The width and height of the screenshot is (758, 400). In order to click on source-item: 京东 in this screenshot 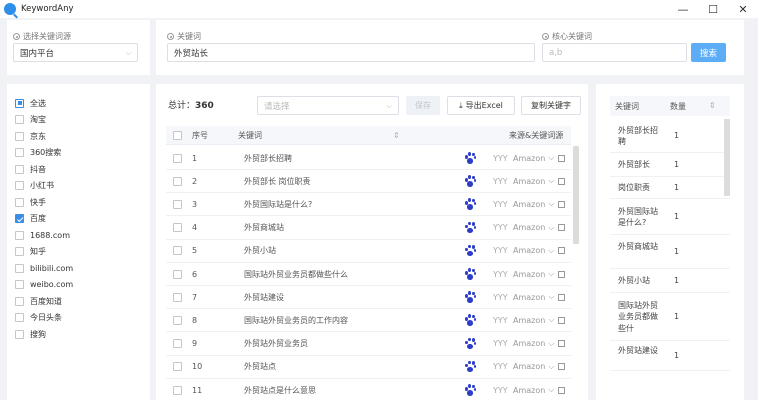, I will do `click(44, 136)`.